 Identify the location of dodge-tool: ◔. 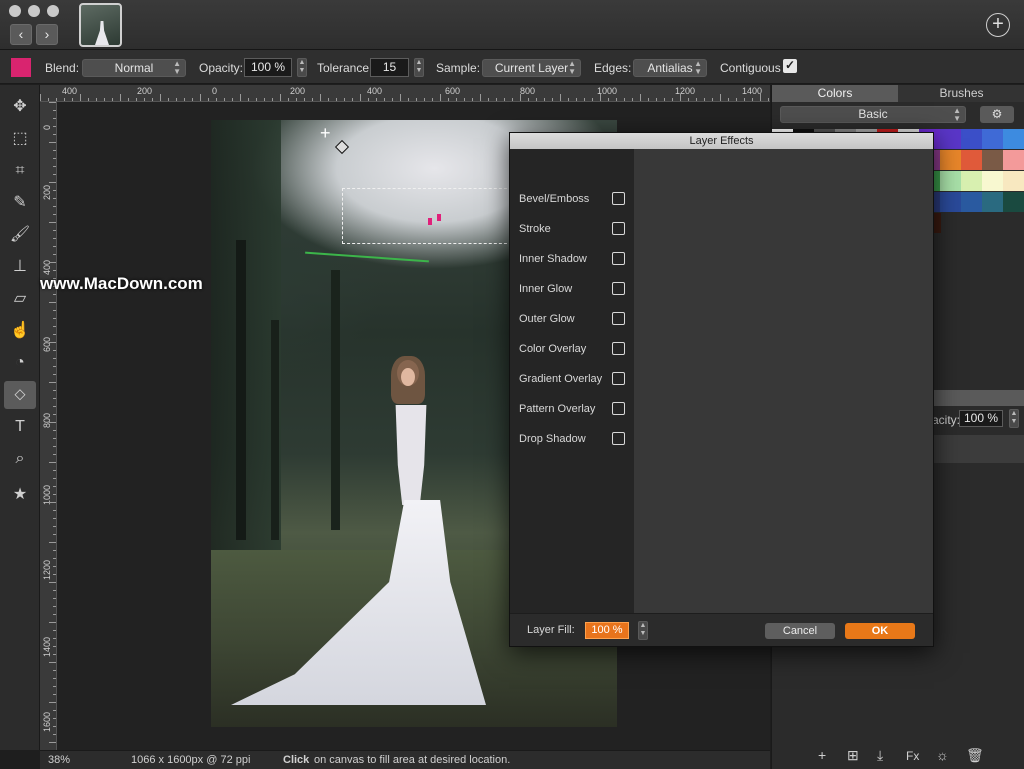
(20, 363).